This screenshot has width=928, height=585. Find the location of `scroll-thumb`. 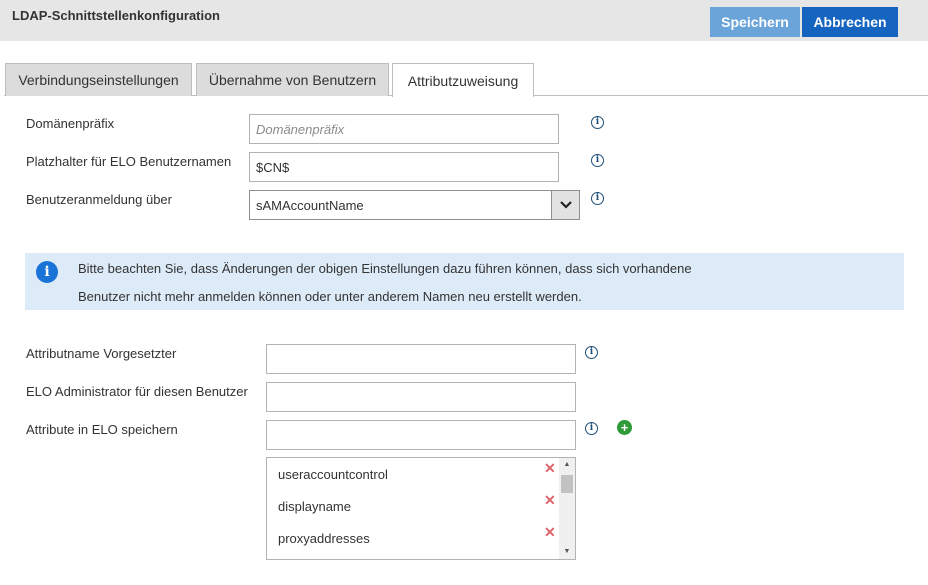

scroll-thumb is located at coordinates (567, 484).